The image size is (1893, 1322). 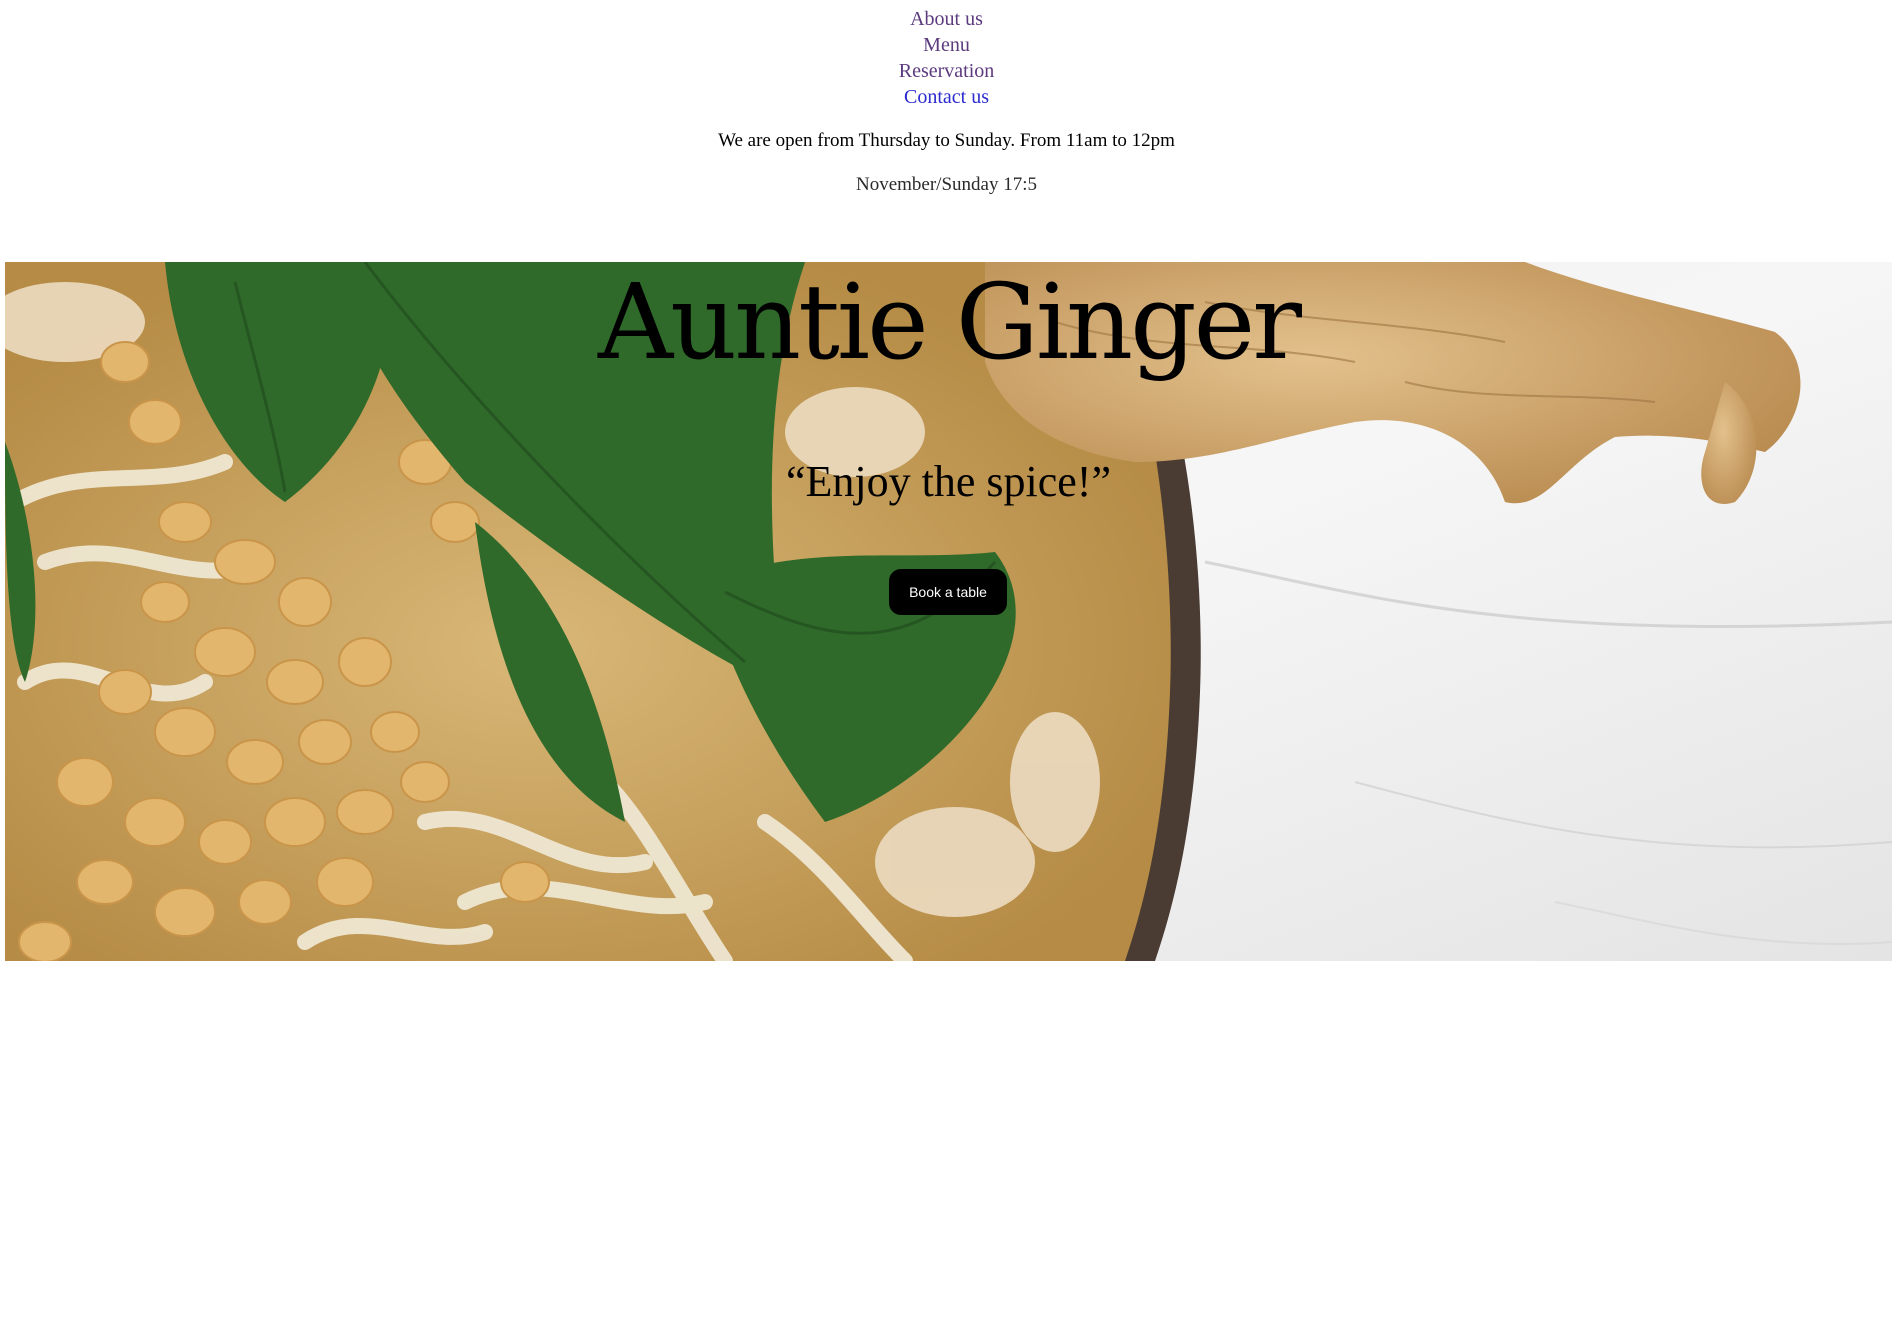 What do you see at coordinates (948, 592) in the screenshot?
I see `book-table-button: Book a table` at bounding box center [948, 592].